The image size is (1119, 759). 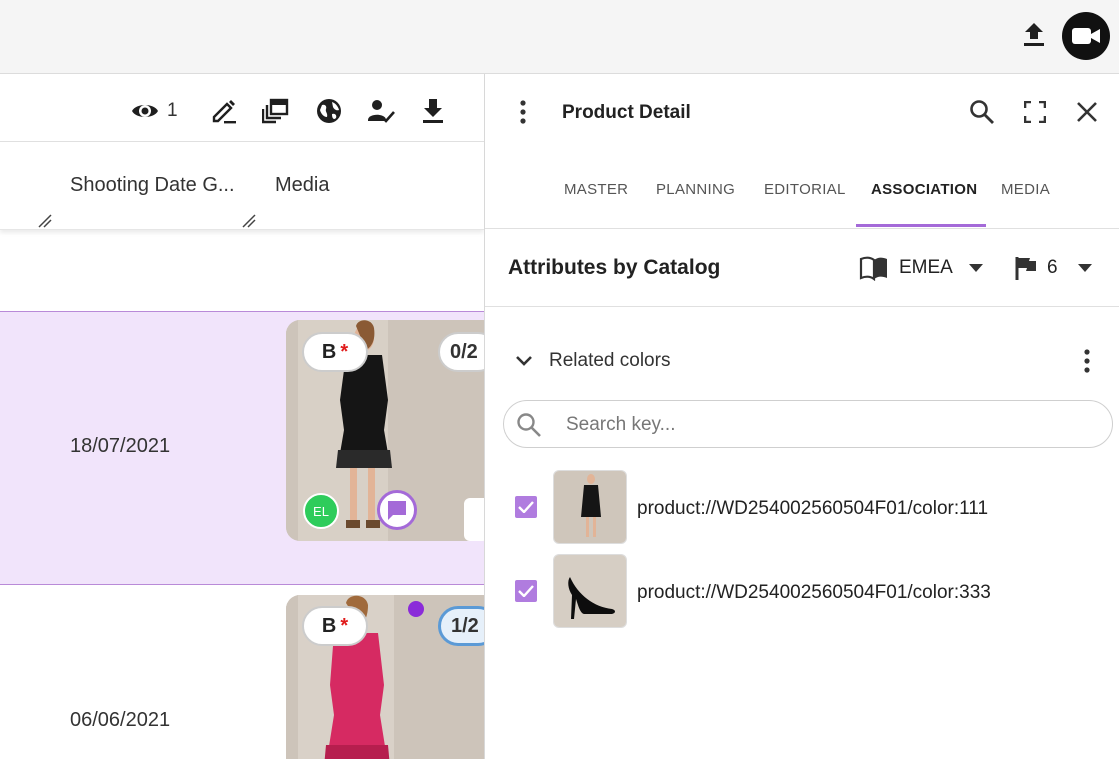 I want to click on fullscreen-button, so click(x=1035, y=112).